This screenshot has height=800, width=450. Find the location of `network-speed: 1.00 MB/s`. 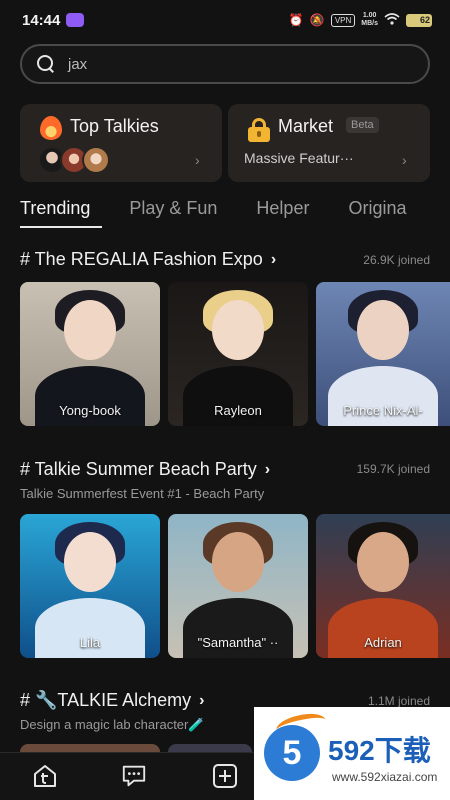

network-speed: 1.00 MB/s is located at coordinates (369, 20).